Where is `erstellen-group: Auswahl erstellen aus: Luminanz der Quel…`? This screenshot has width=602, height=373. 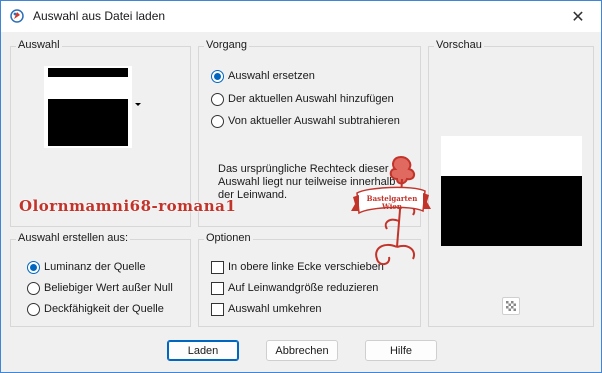 erstellen-group: Auswahl erstellen aus: Luminanz der Quel… is located at coordinates (100, 279).